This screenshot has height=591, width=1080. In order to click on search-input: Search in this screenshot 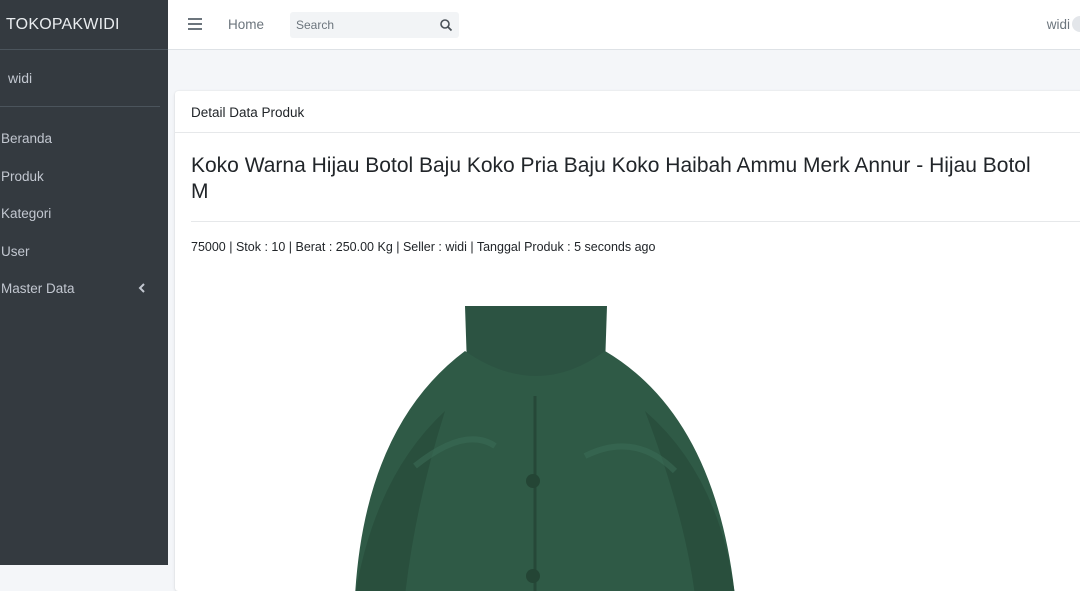, I will do `click(315, 25)`.